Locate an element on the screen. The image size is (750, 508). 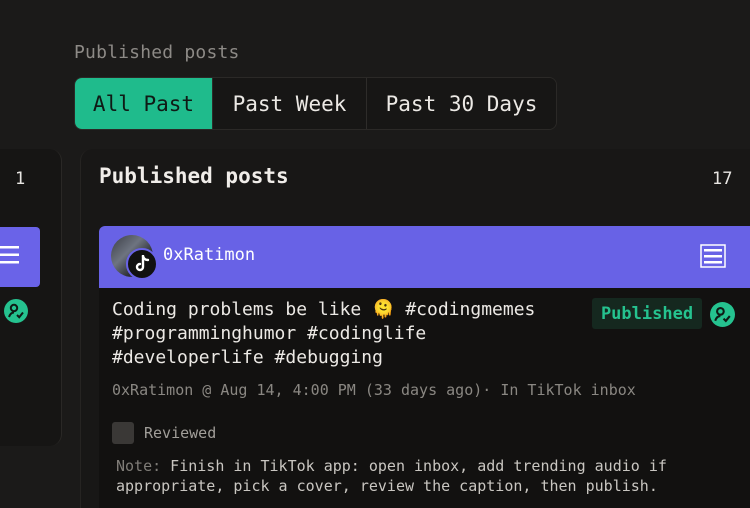
section-label: Published posts is located at coordinates (157, 52).